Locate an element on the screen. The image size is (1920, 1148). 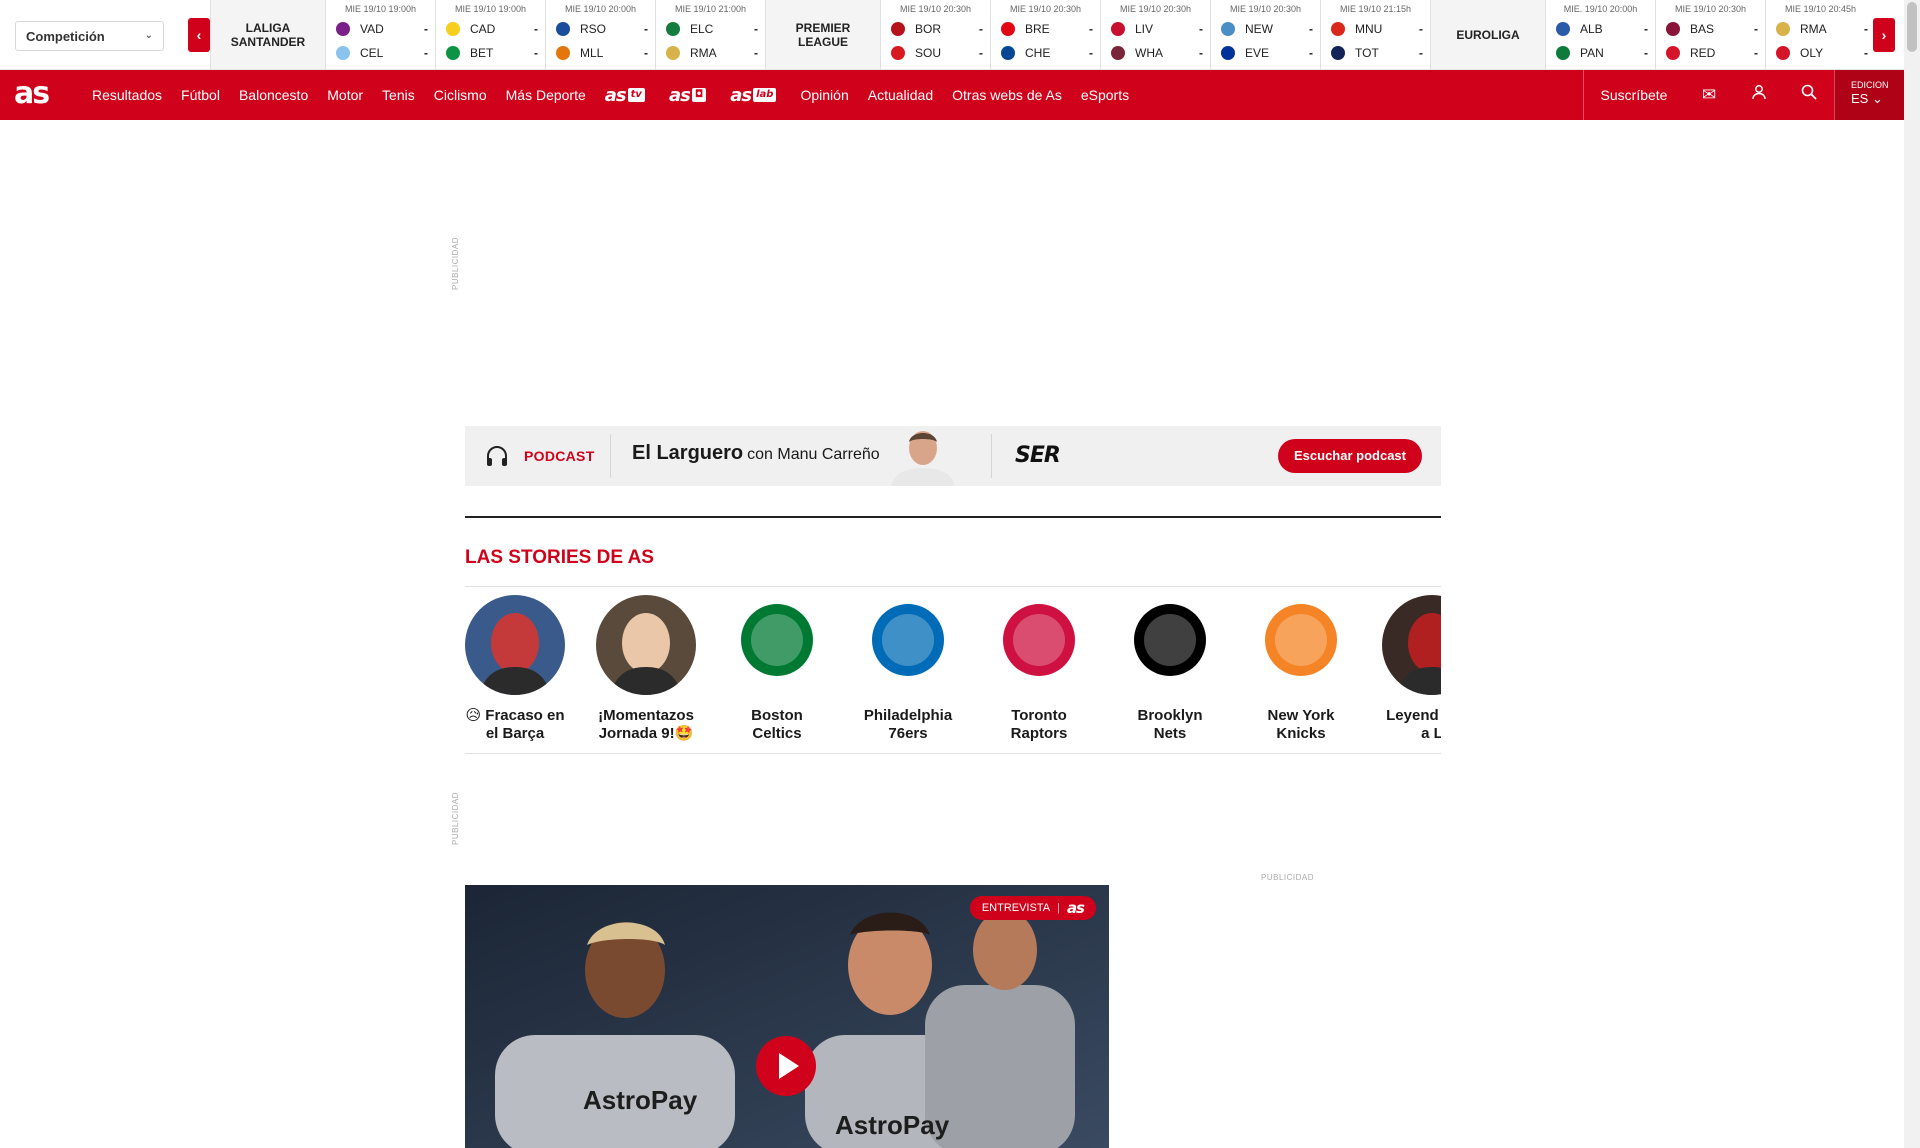
podcast-host: con Manu Carreño is located at coordinates (813, 454).